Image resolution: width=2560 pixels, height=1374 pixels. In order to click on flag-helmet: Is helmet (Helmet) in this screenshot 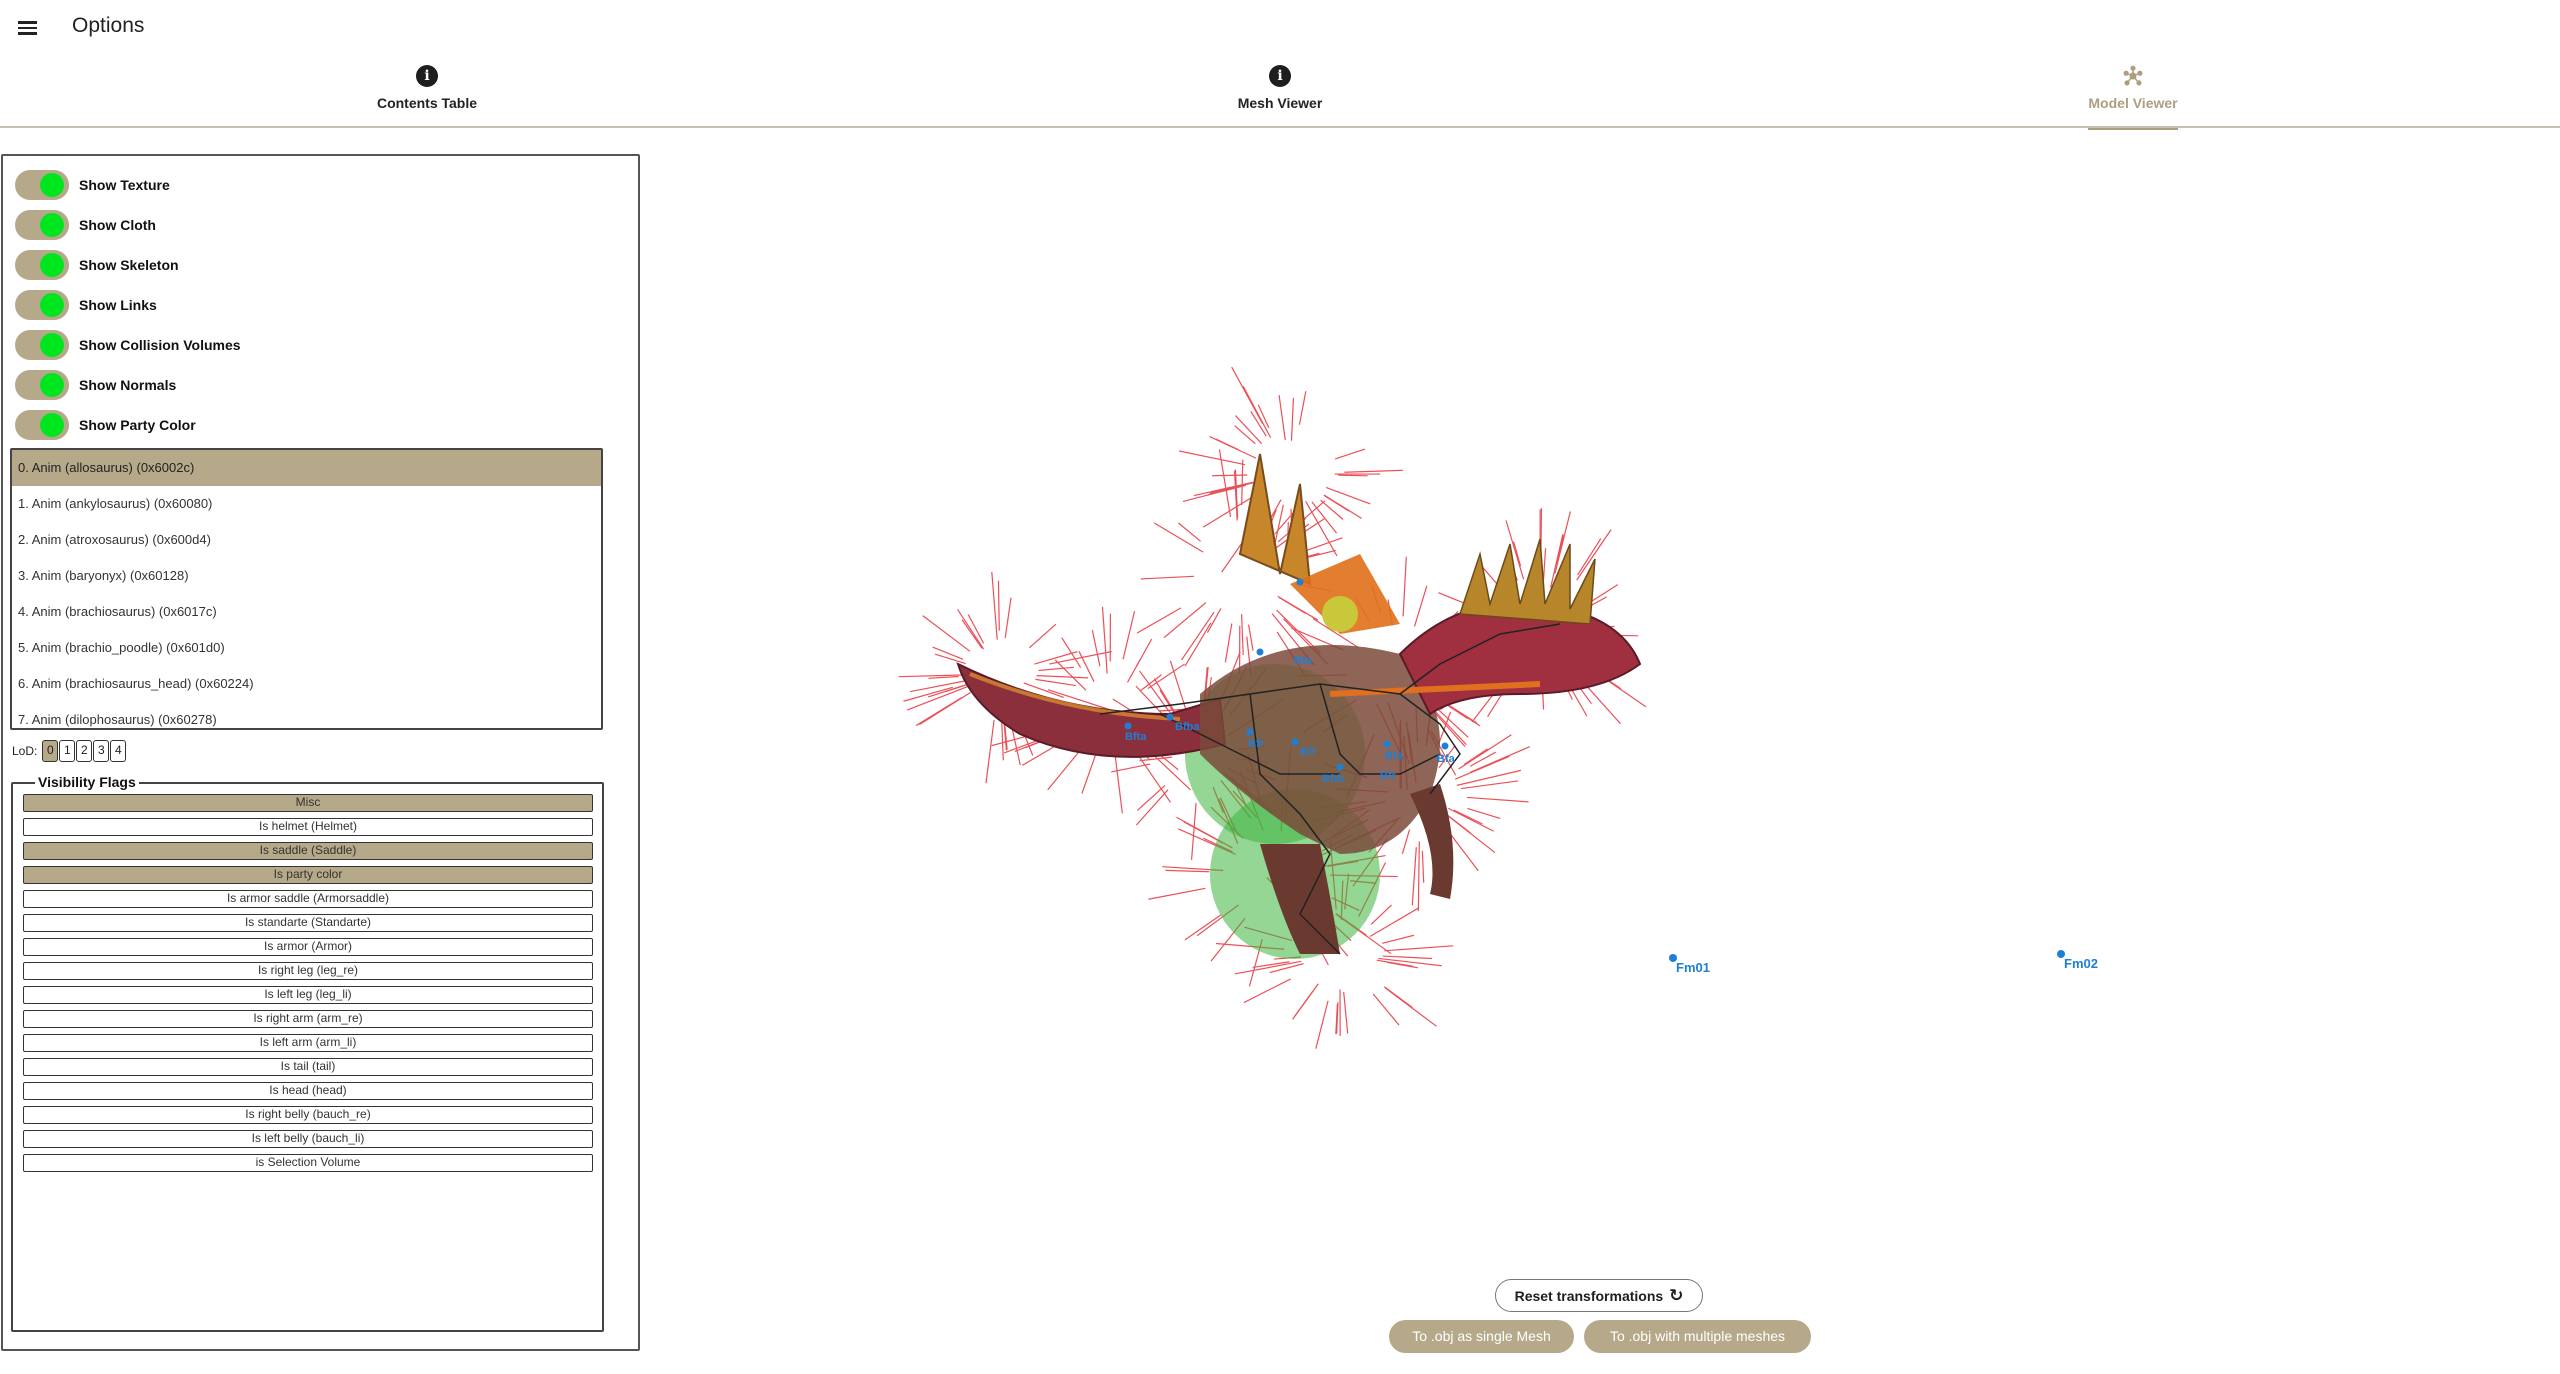, I will do `click(308, 827)`.